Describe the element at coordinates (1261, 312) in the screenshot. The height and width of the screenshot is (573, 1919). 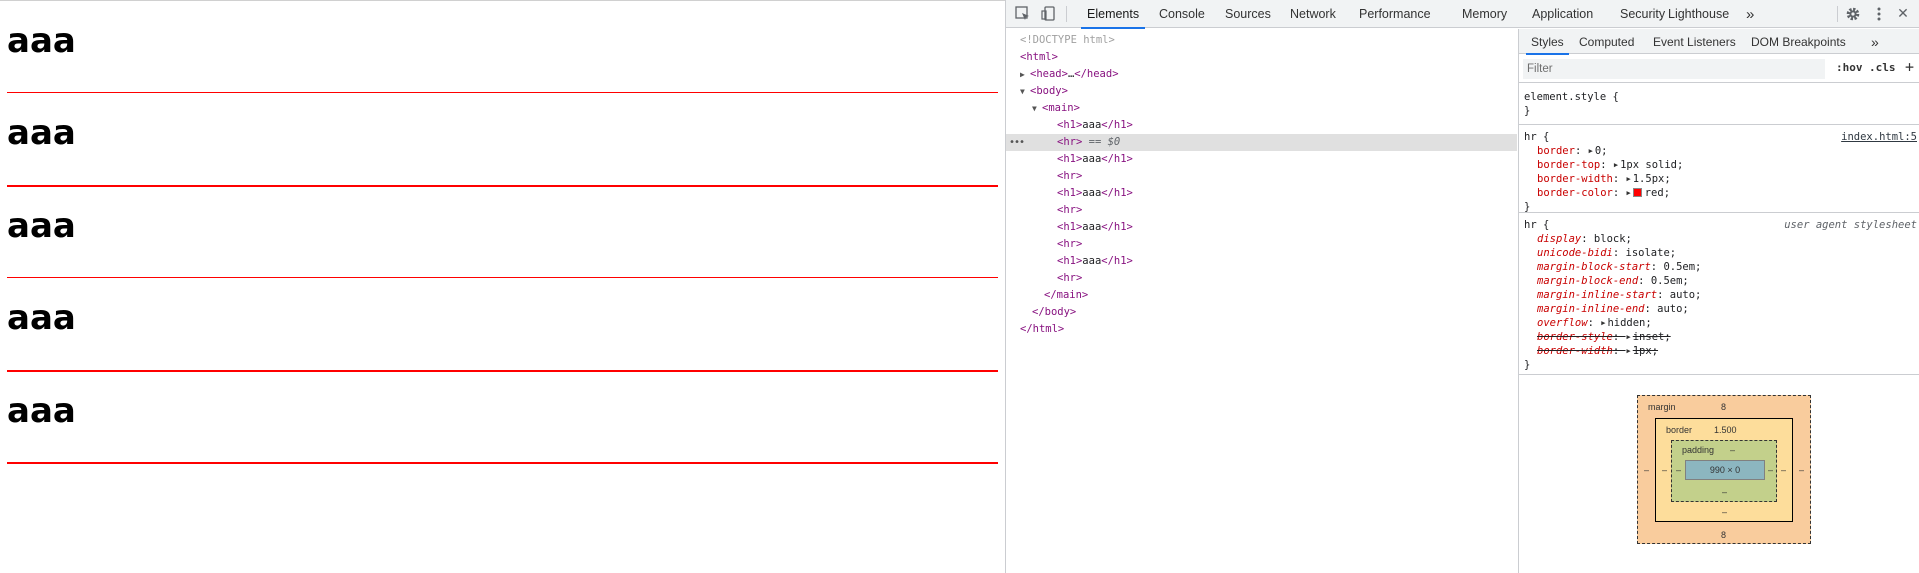
I see `tree-node-body-close: </body>` at that location.